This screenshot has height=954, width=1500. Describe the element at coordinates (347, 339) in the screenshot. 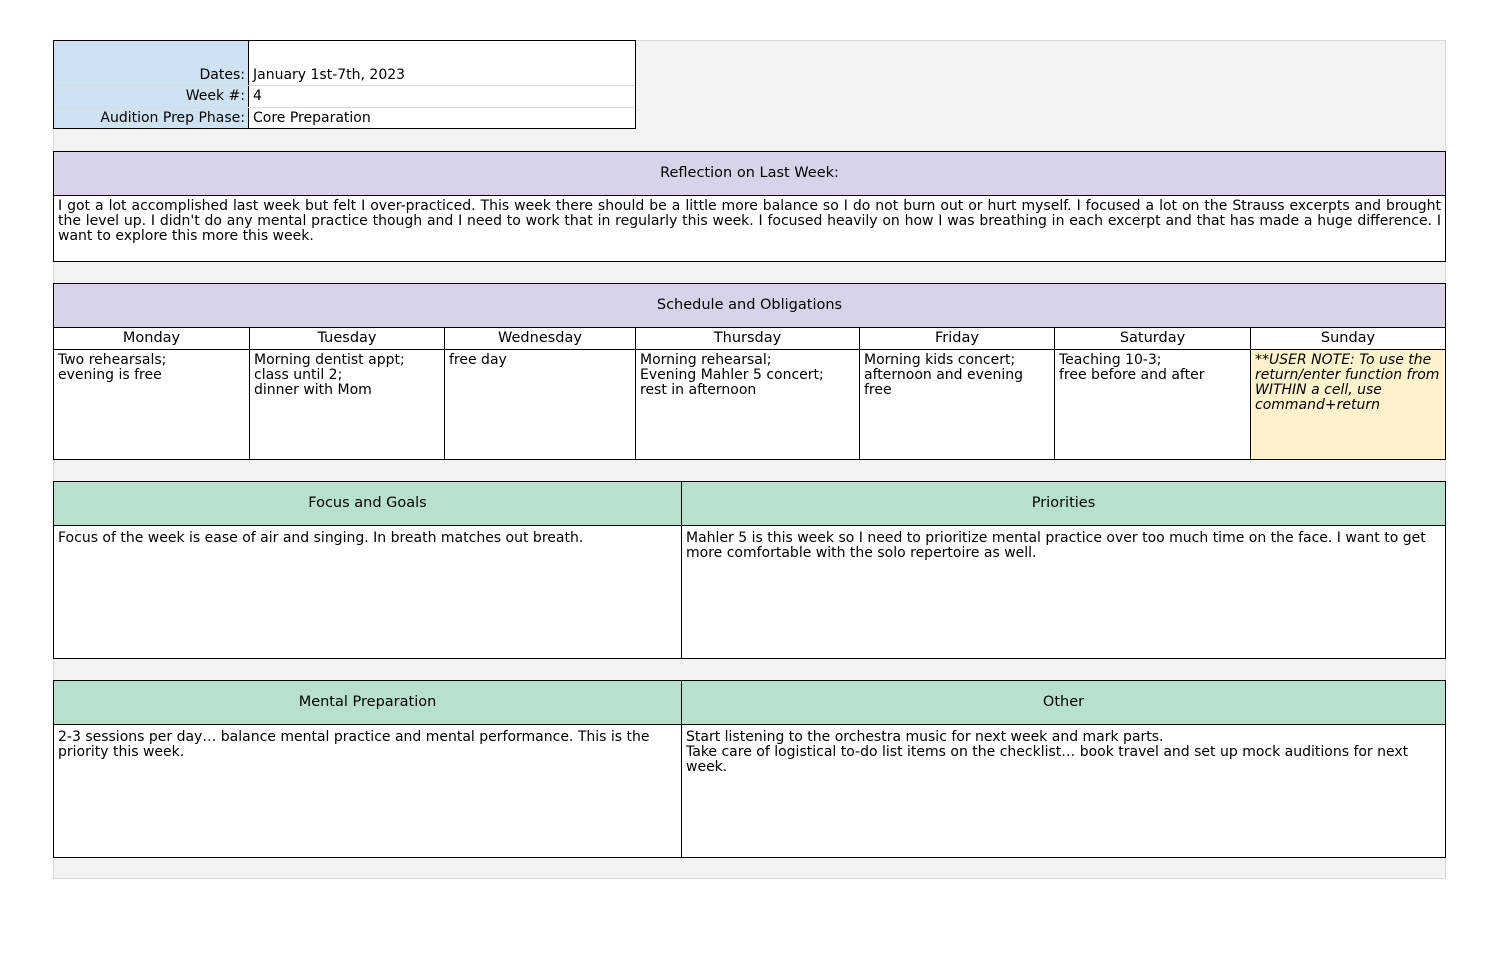

I see `day-header-tuesday: Tuesday` at that location.